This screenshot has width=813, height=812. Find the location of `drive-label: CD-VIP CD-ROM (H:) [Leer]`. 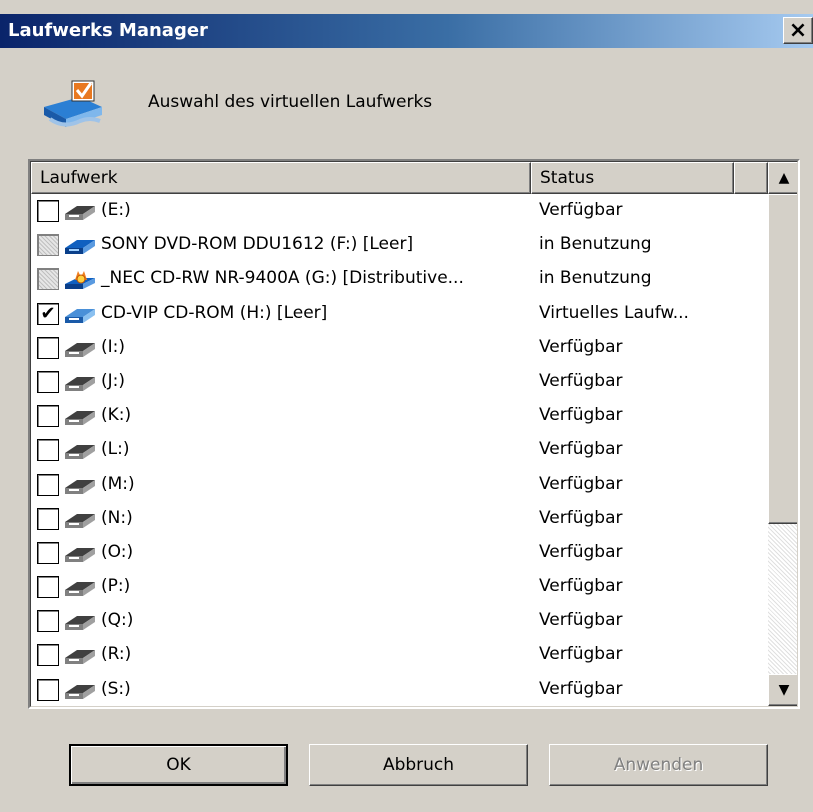

drive-label: CD-VIP CD-ROM (H:) [Leer] is located at coordinates (214, 312).